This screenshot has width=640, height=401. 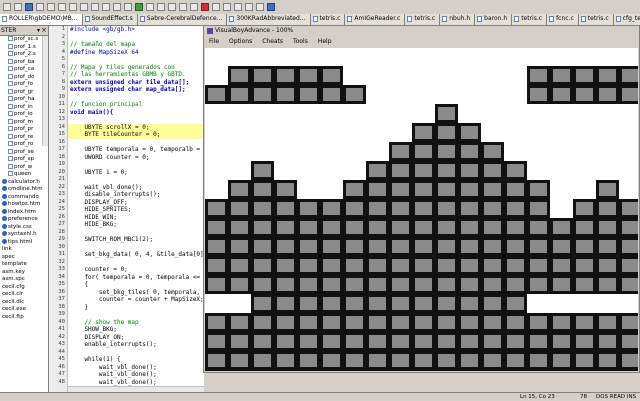 I want to click on code-line: }, so click(x=136, y=308).